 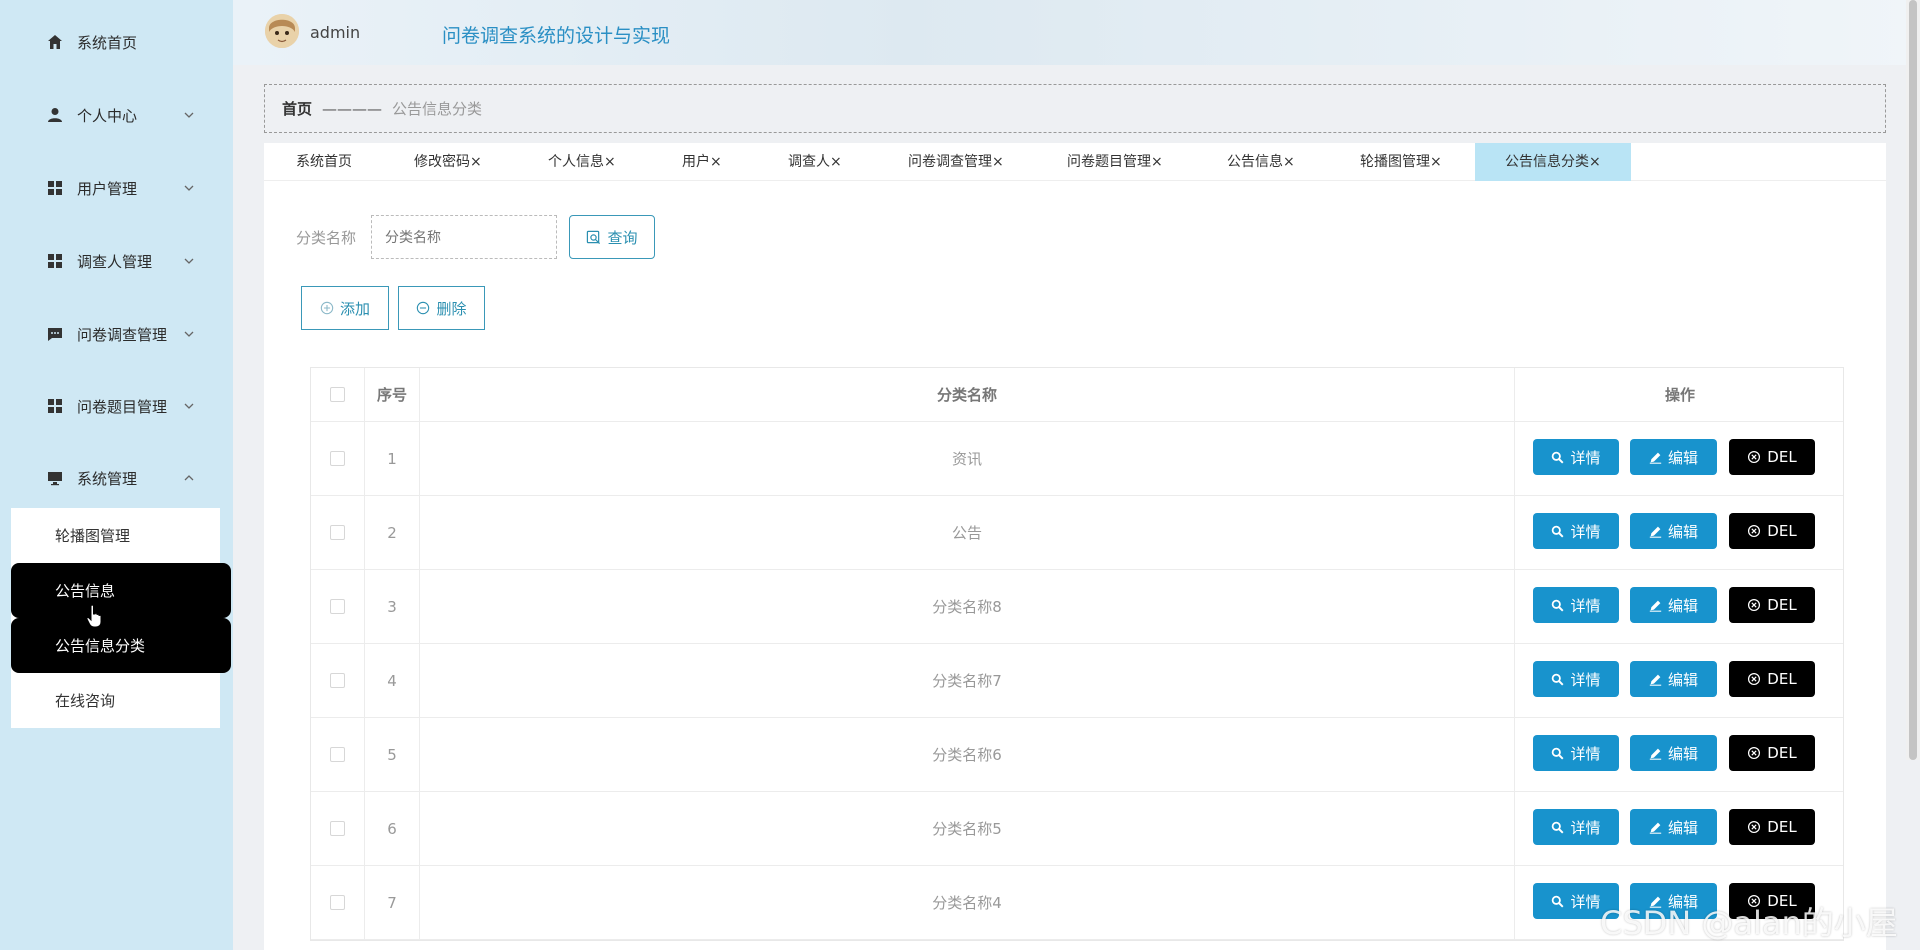 I want to click on row-category-name: 分类名称6, so click(x=967, y=754).